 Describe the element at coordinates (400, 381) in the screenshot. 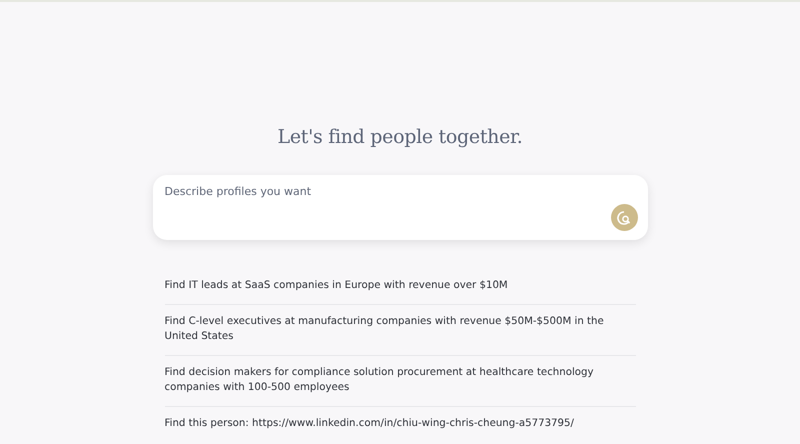

I see `suggestion-item: Find decision makers for compliance solution procurement at healthcare technology companies with 100-500 employees` at that location.